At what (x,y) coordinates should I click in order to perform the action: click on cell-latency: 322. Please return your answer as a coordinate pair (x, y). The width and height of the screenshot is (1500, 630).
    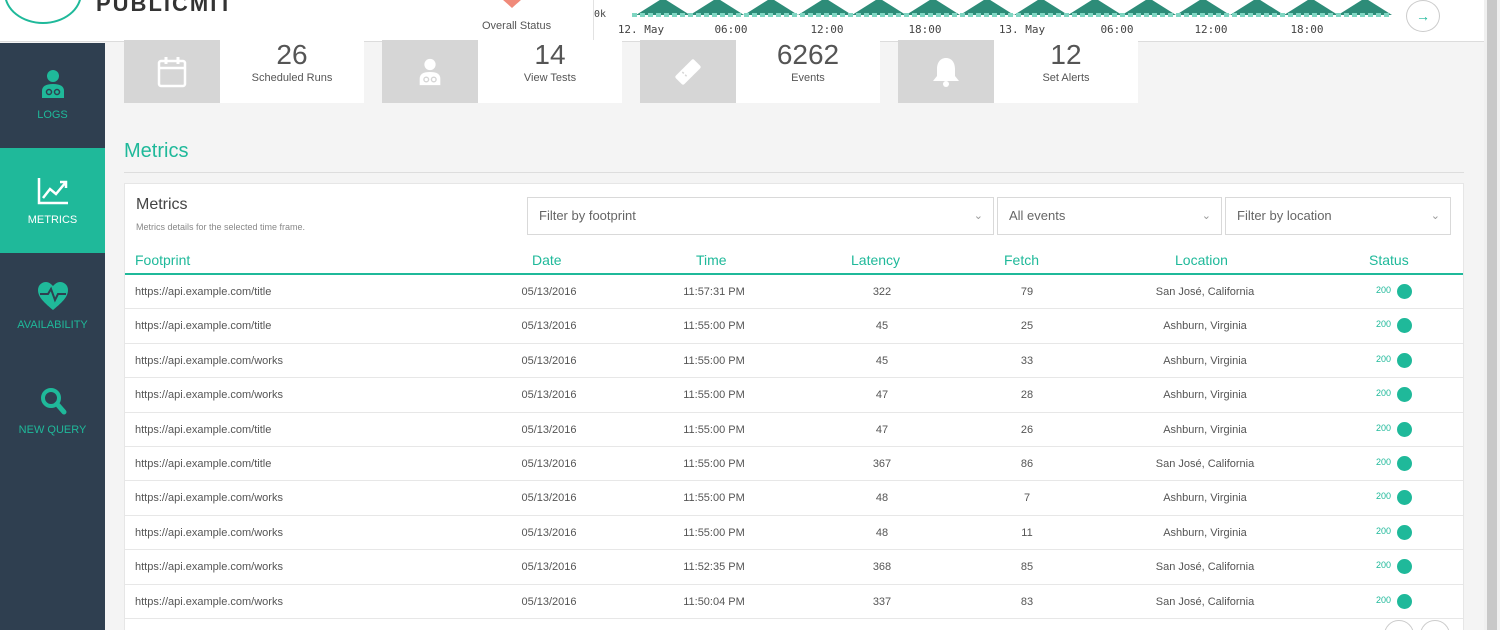
    Looking at the image, I should click on (882, 292).